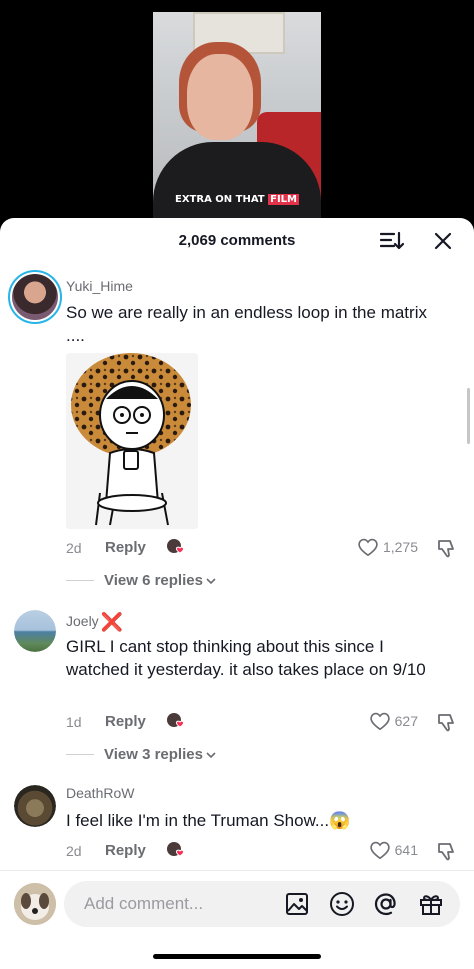 The width and height of the screenshot is (474, 969). I want to click on view-replies-button: View 6 replies, so click(141, 580).